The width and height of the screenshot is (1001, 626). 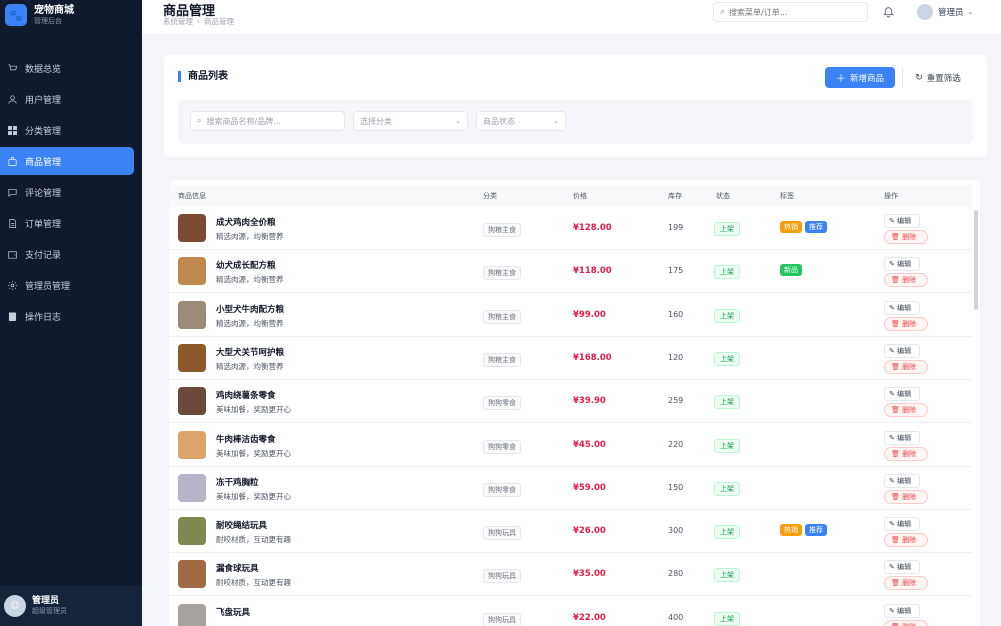 What do you see at coordinates (67, 68) in the screenshot?
I see `sidebar-item-0: 数据总览` at bounding box center [67, 68].